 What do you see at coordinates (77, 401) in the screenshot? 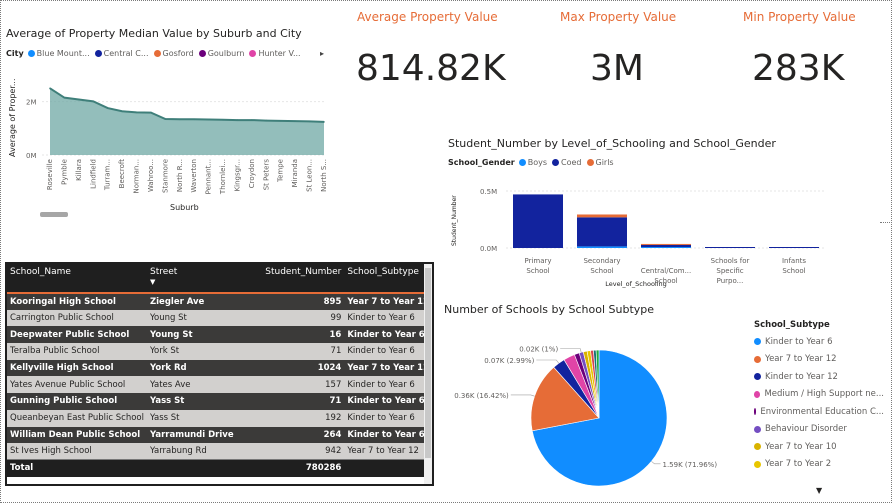
I see `cell-school-name: Gunning Public School` at bounding box center [77, 401].